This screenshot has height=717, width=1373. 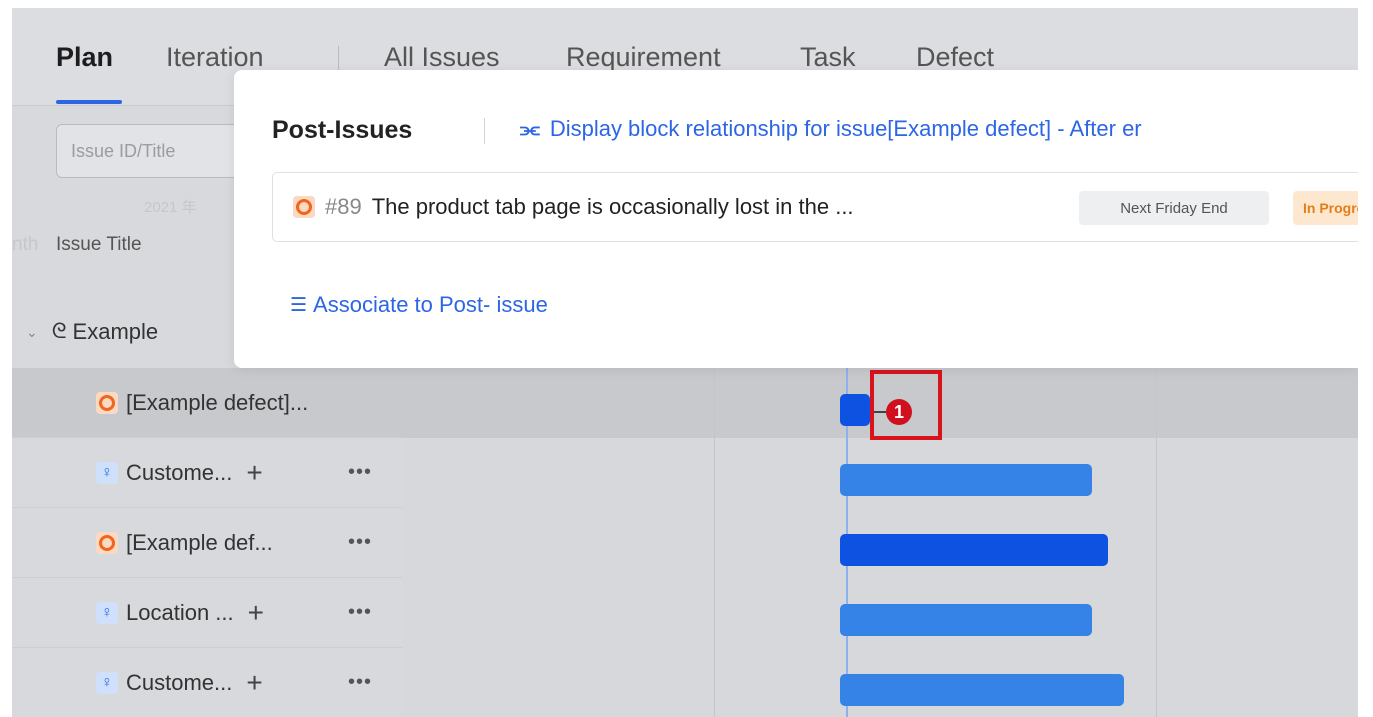 What do you see at coordinates (484, 131) in the screenshot?
I see `popover-divider` at bounding box center [484, 131].